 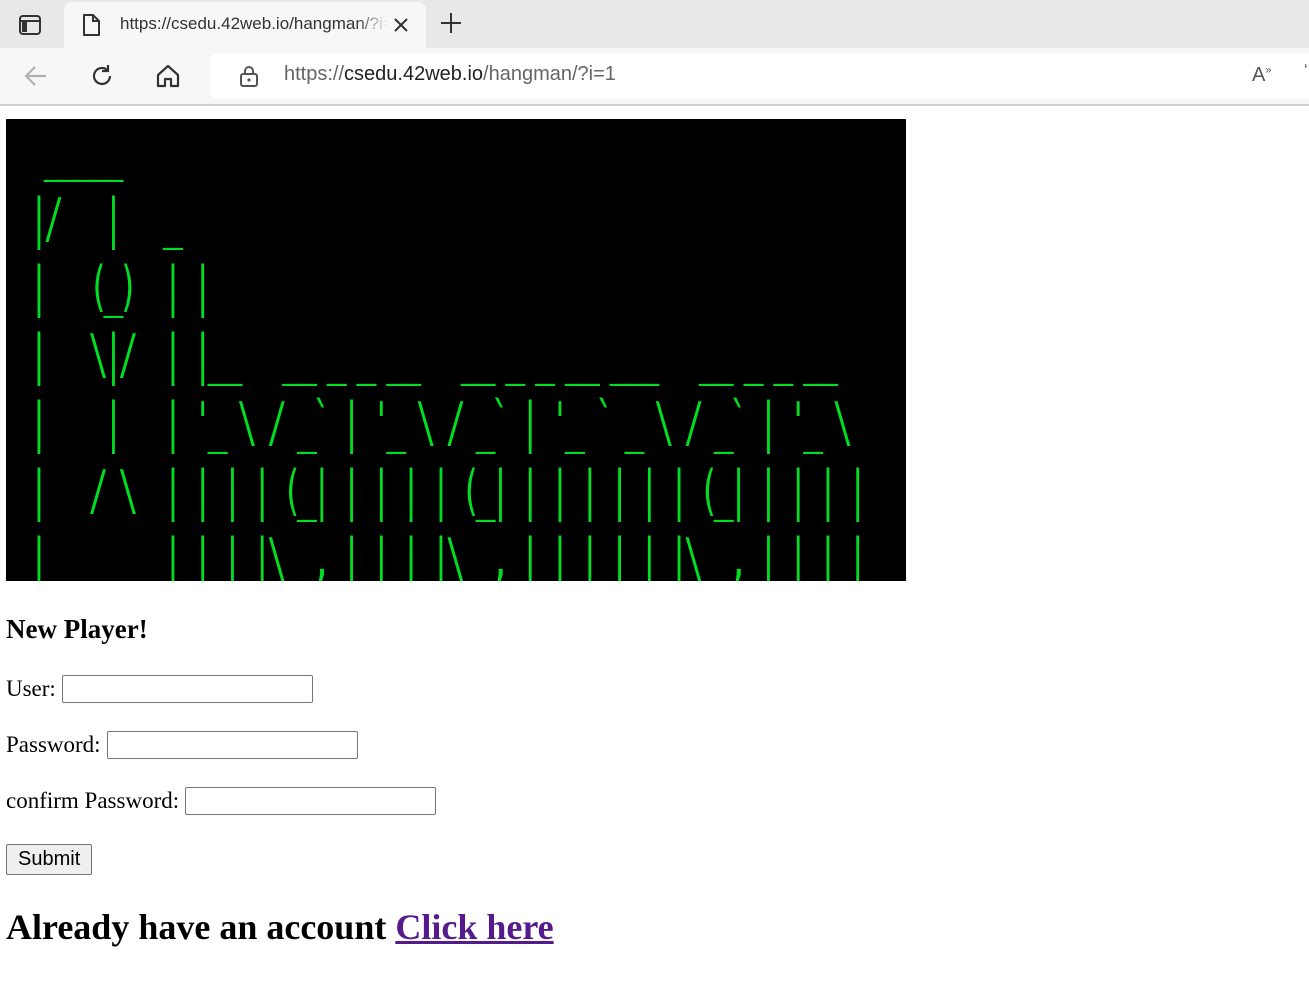 I want to click on read-aloud-icon: A», so click(x=1261, y=75).